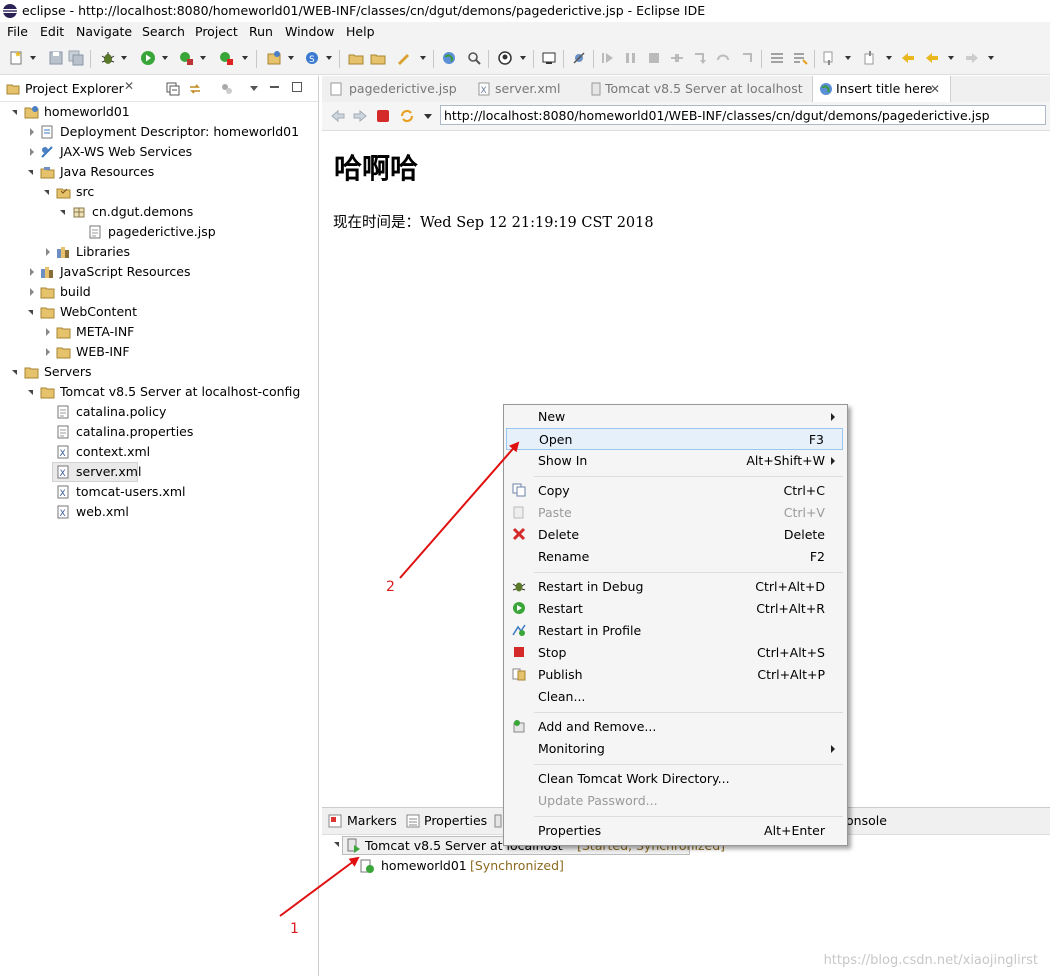 The width and height of the screenshot is (1050, 977). What do you see at coordinates (700, 58) in the screenshot?
I see `step-into-icon` at bounding box center [700, 58].